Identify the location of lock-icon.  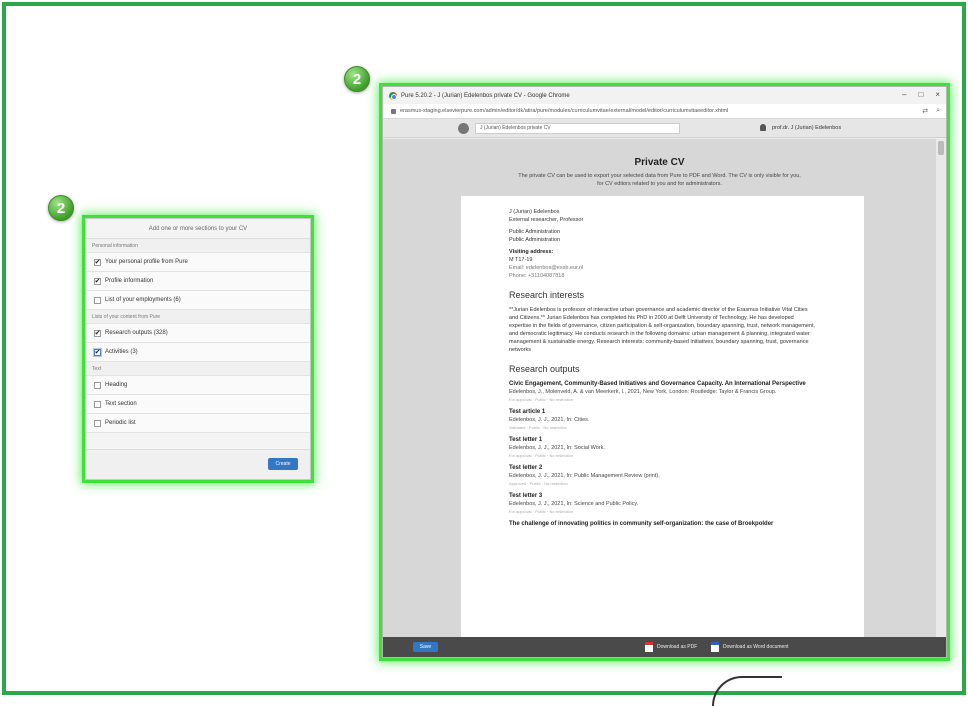
(393, 111).